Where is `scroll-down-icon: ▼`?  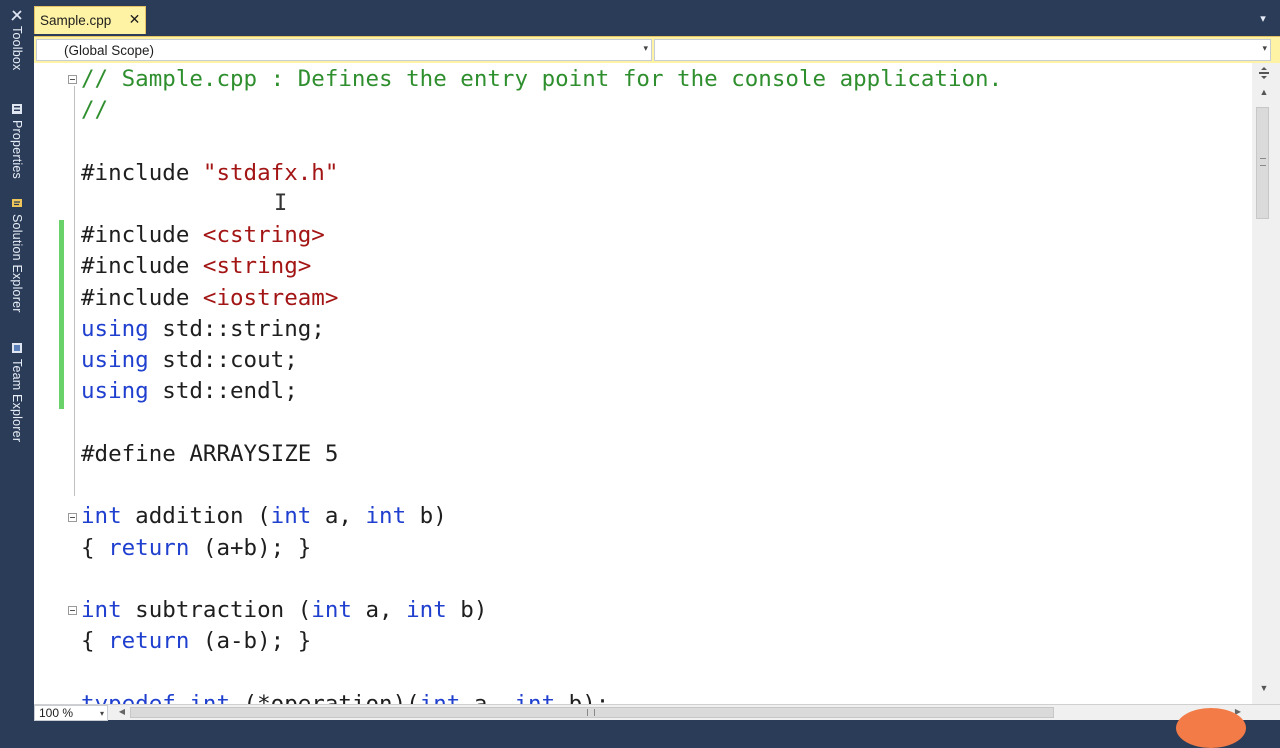 scroll-down-icon: ▼ is located at coordinates (1264, 689).